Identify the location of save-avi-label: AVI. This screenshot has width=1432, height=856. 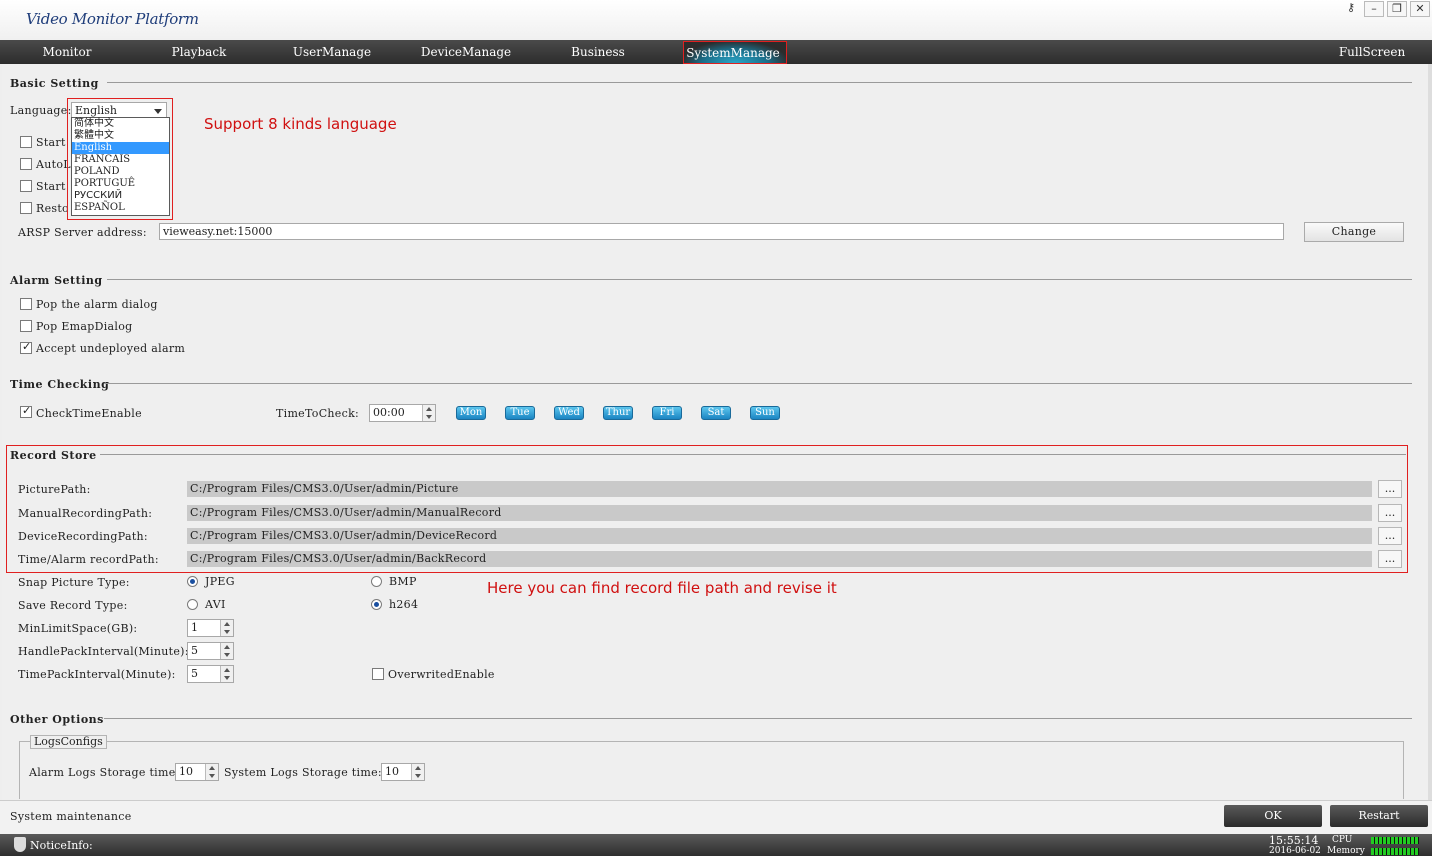
(215, 604).